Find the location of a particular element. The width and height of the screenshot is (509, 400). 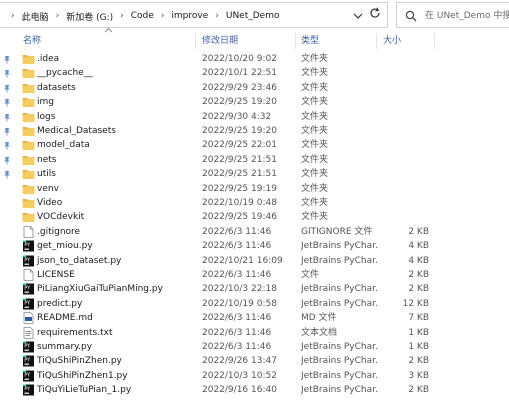

file-row: README.md 2022/6/3 11:46 MD 文件 7 KB is located at coordinates (254, 318).